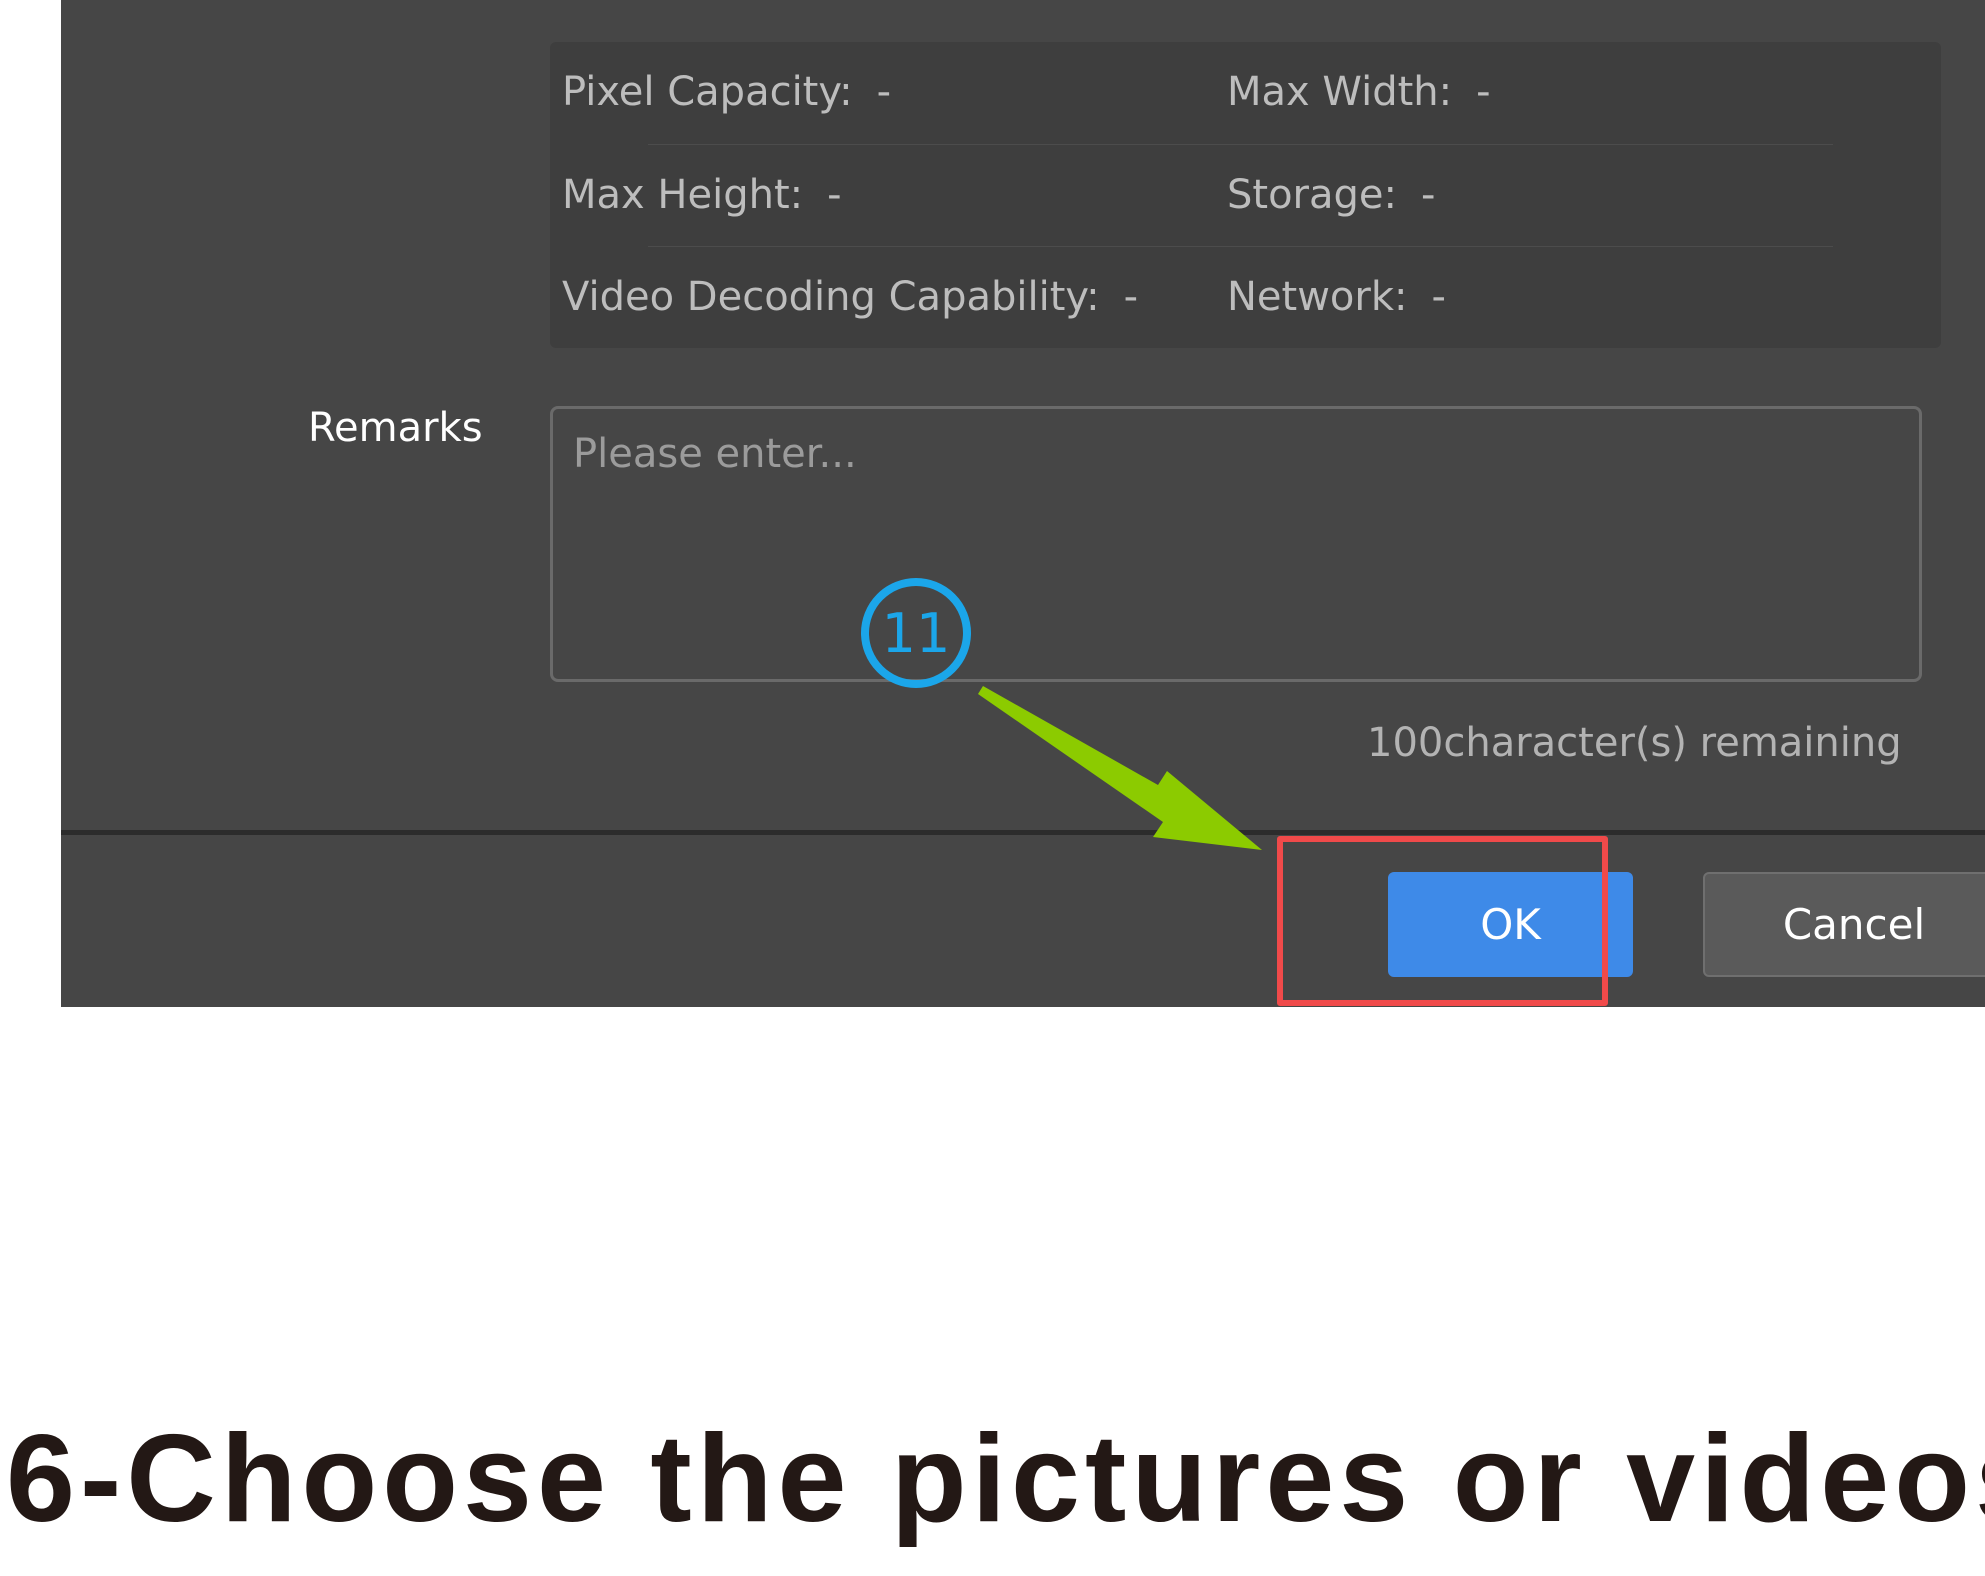  I want to click on step-number-badge: 11, so click(916, 633).